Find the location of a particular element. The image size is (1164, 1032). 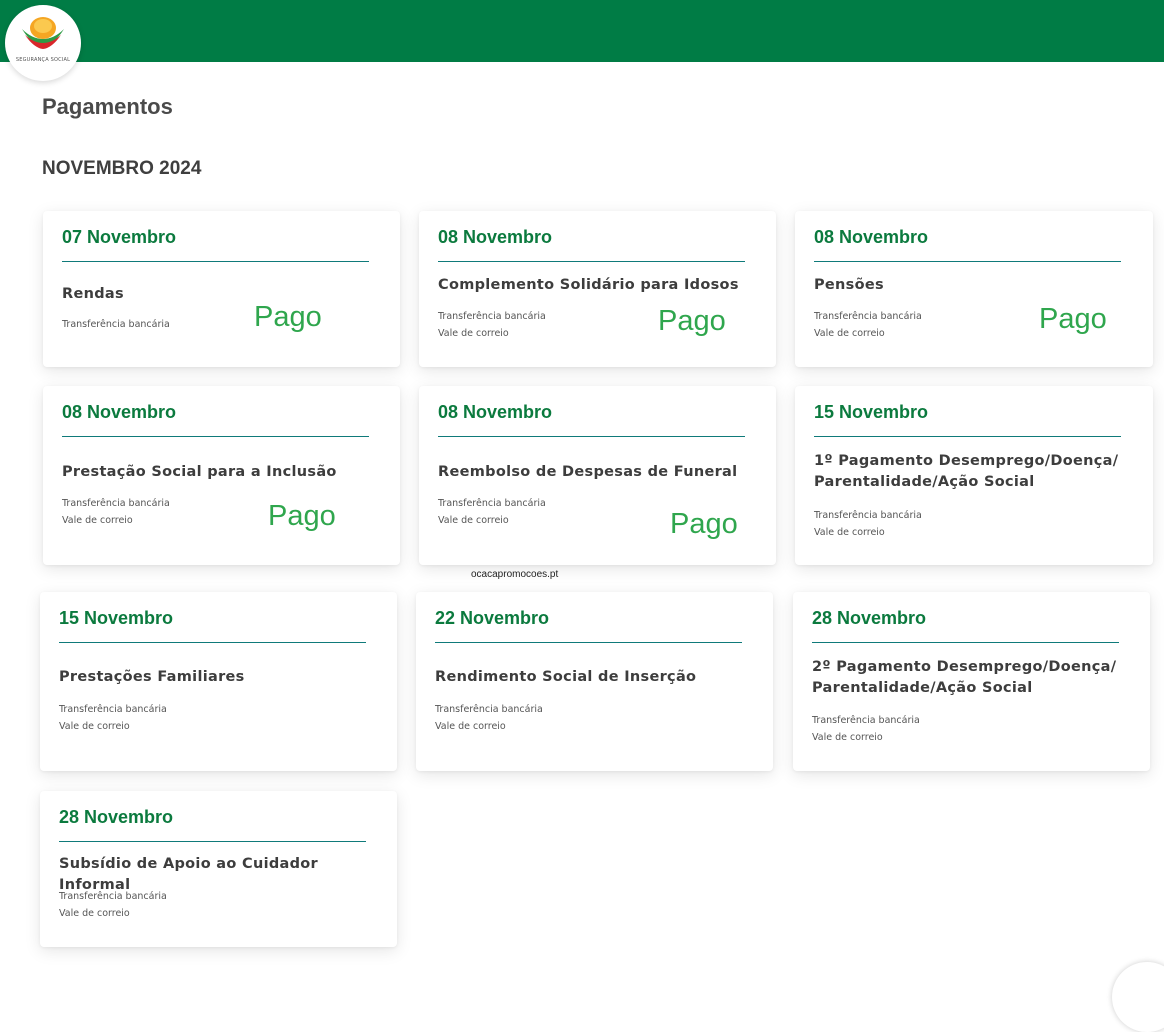

card-date: 22 Novembro is located at coordinates (492, 618).